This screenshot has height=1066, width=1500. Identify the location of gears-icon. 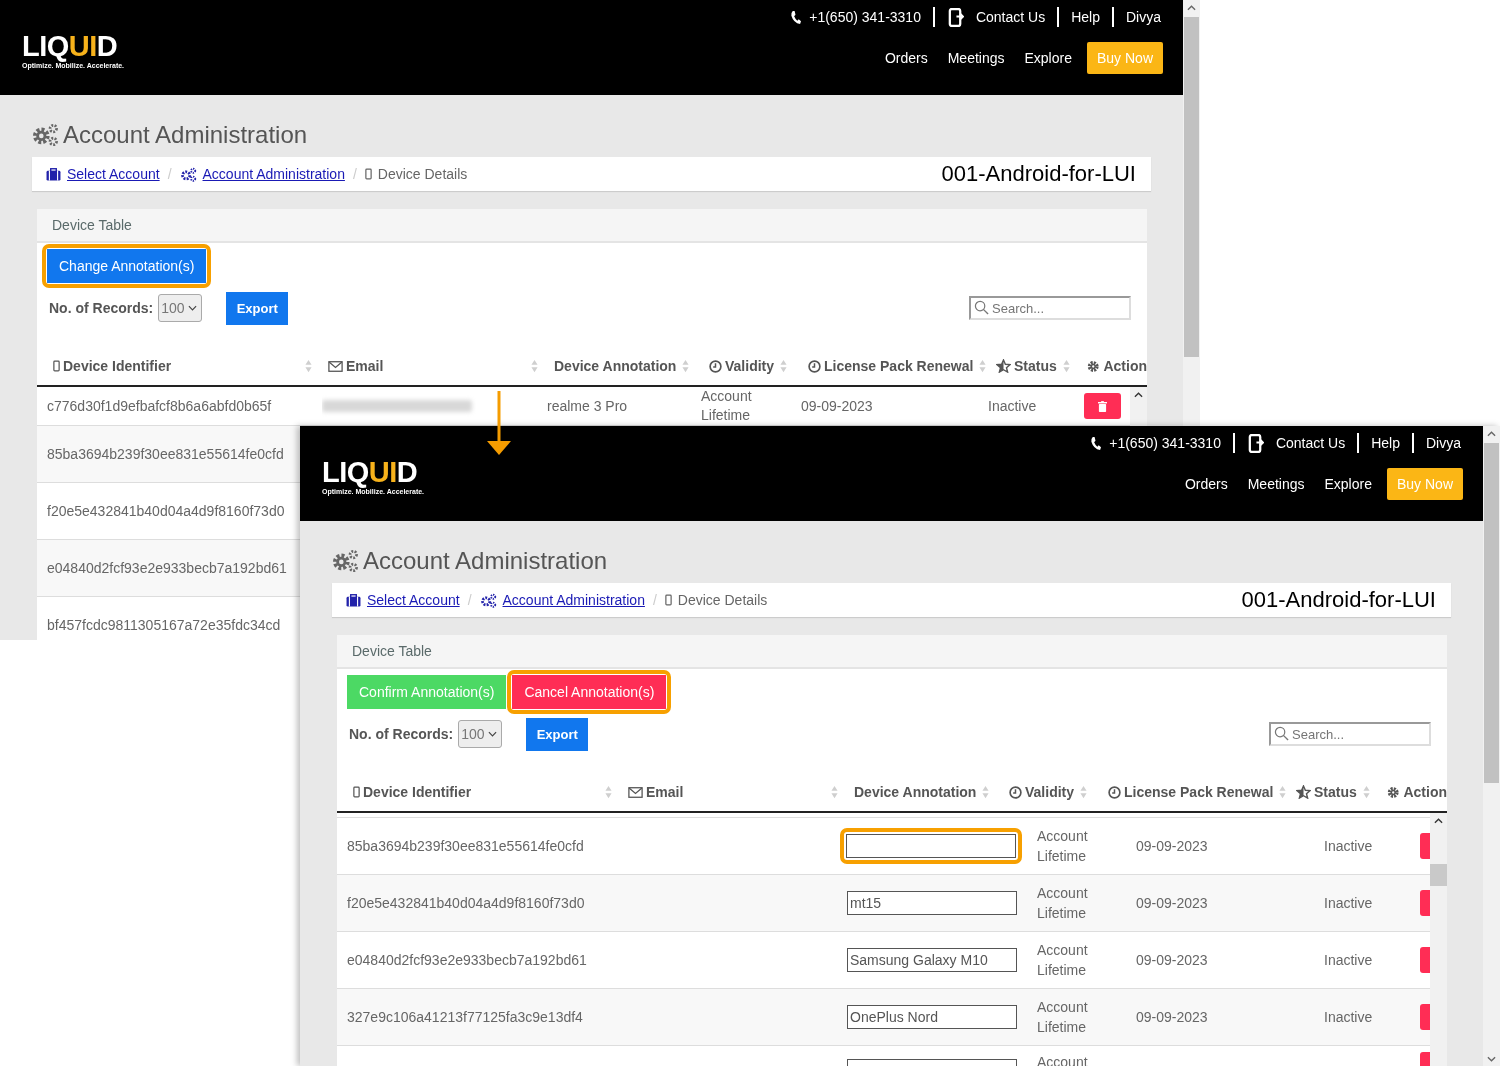
(188, 174).